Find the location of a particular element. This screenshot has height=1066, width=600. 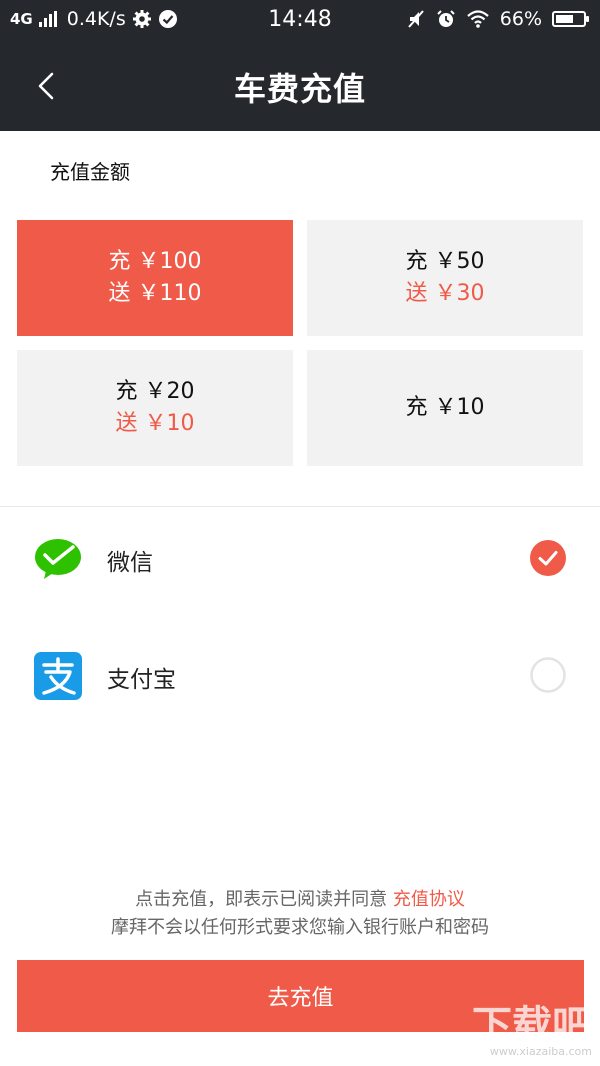

charge-amount: 充 ￥10 is located at coordinates (445, 407).